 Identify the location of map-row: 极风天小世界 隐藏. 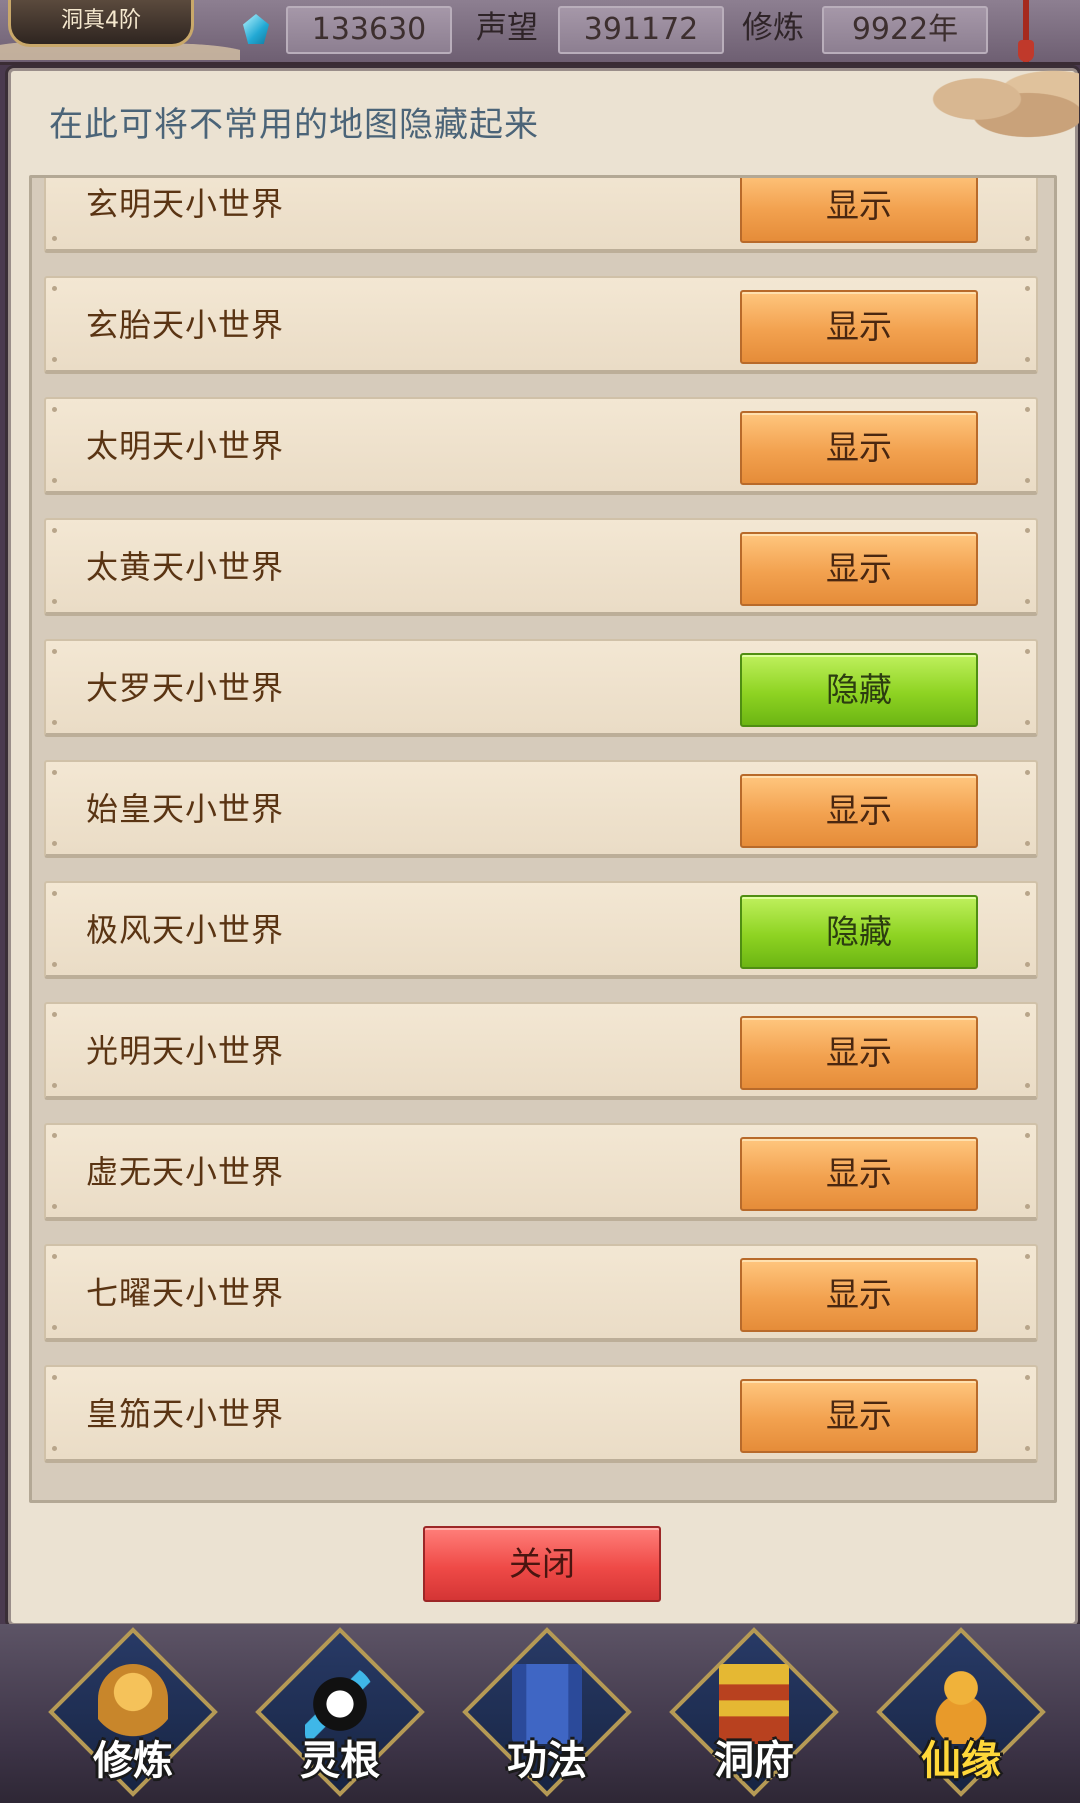
(541, 930).